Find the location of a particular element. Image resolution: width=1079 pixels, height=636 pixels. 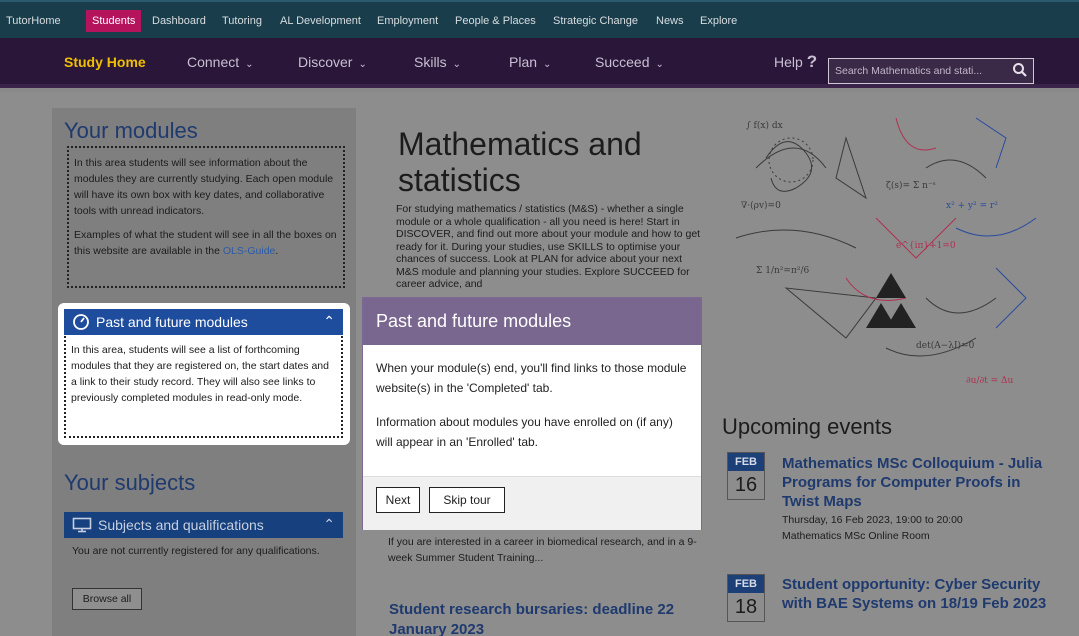

topnav-tutorhome: TutorHome is located at coordinates (33, 21).